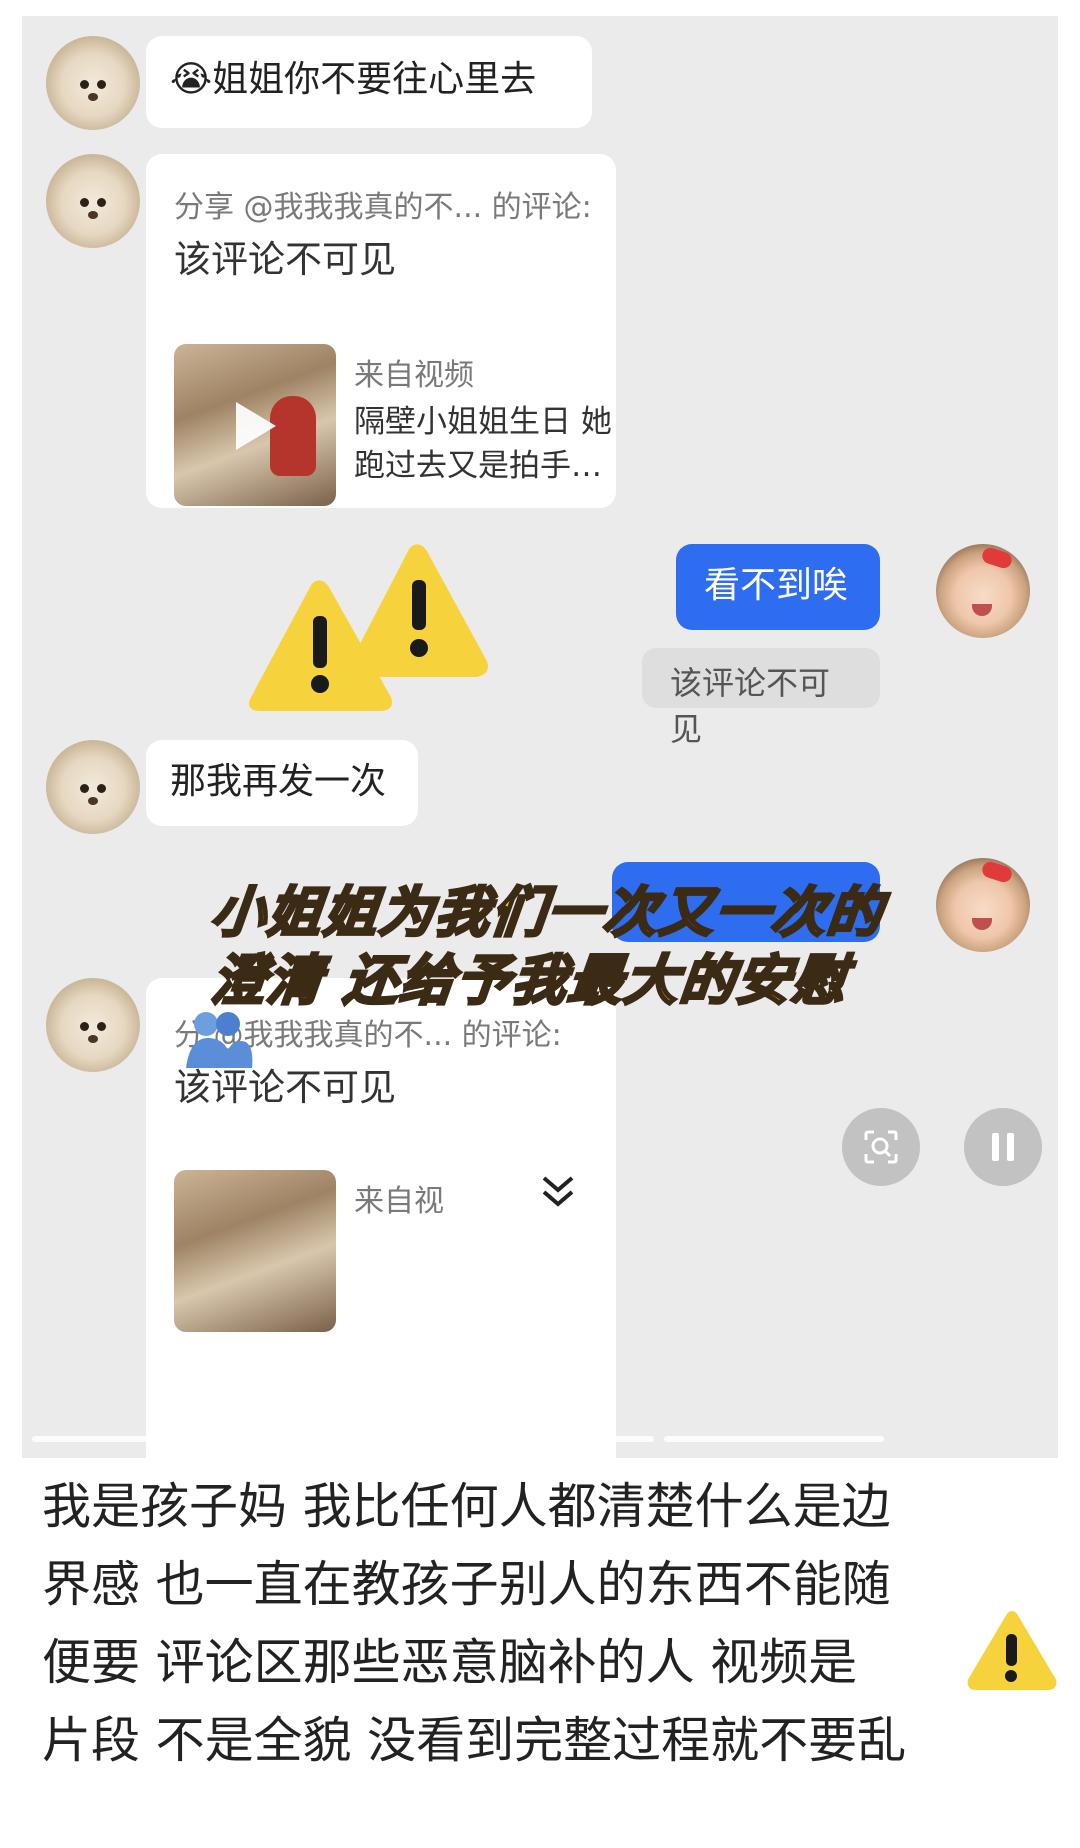 The width and height of the screenshot is (1080, 1848). What do you see at coordinates (530, 981) in the screenshot?
I see `overlay-caption-line-2: 澄清 还给予我最大的安慰` at bounding box center [530, 981].